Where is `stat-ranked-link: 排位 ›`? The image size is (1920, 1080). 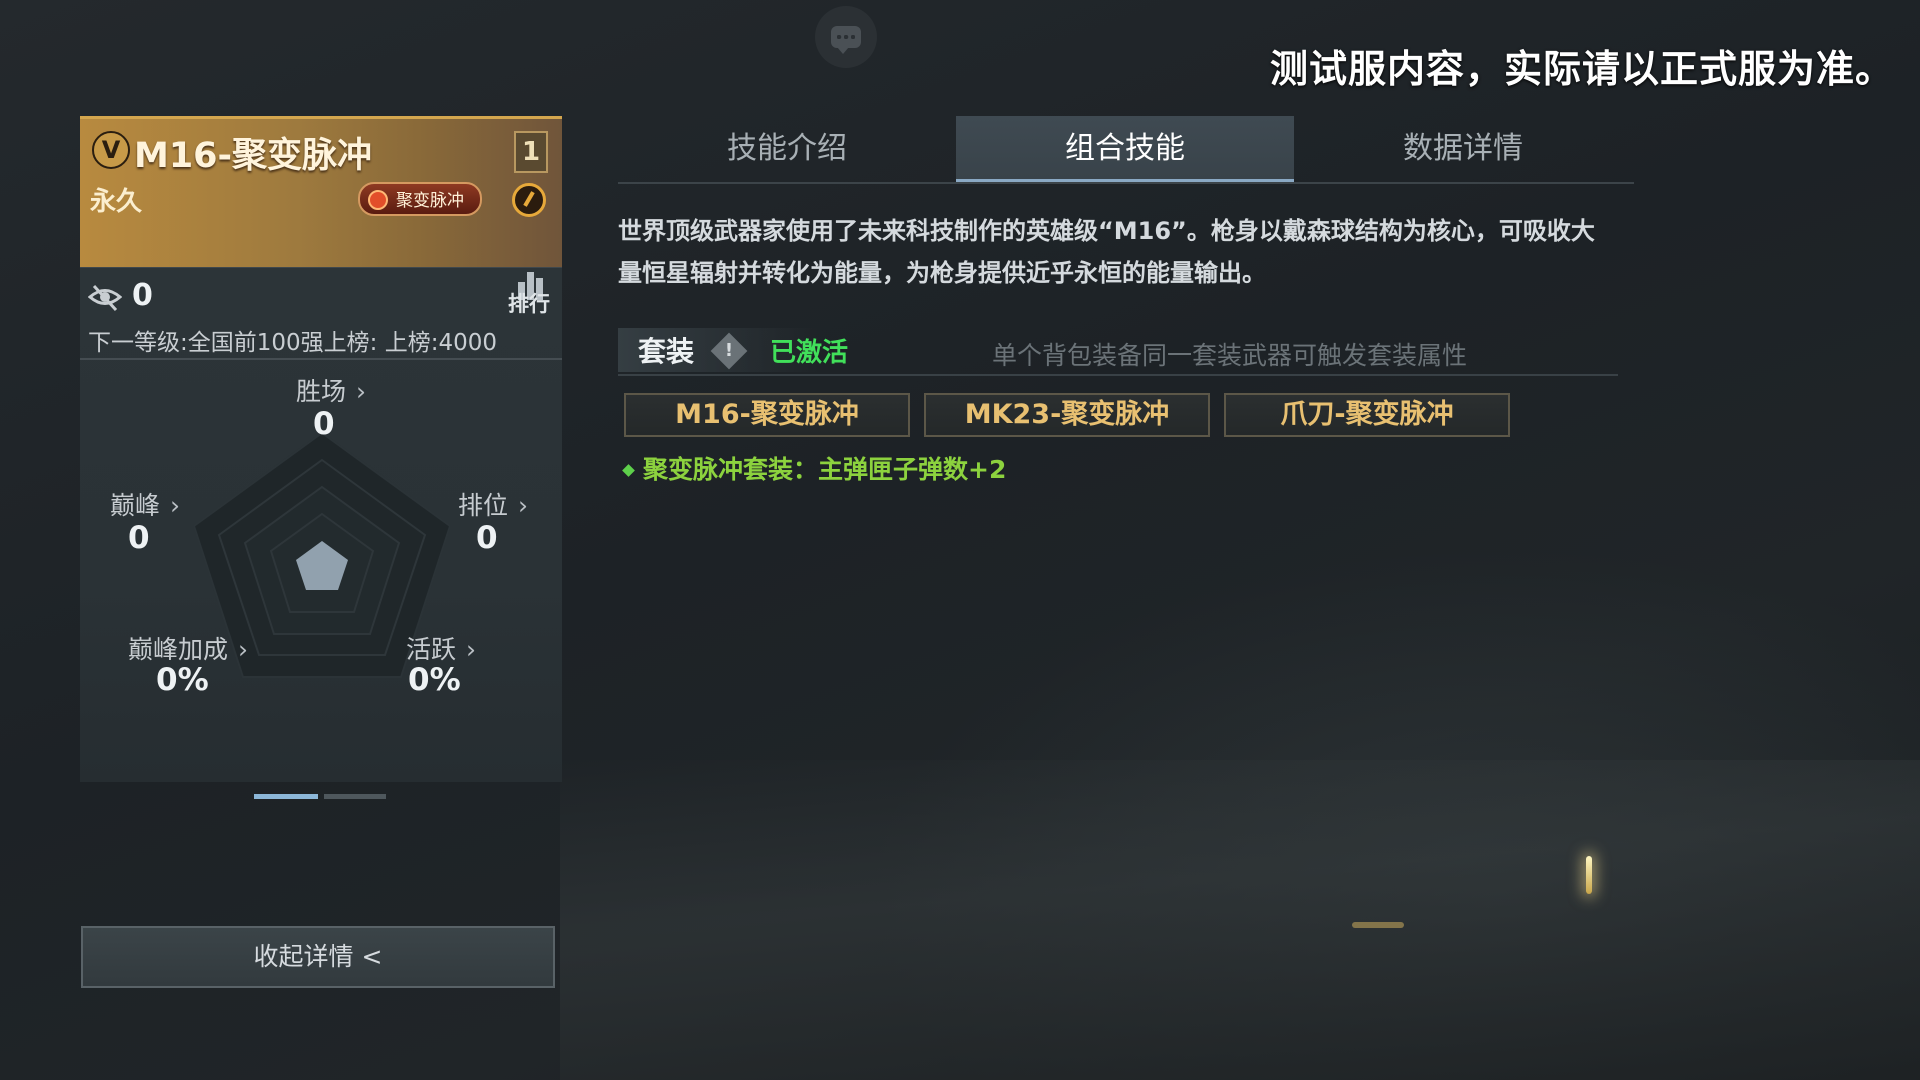
stat-ranked-link: 排位 › is located at coordinates (493, 504).